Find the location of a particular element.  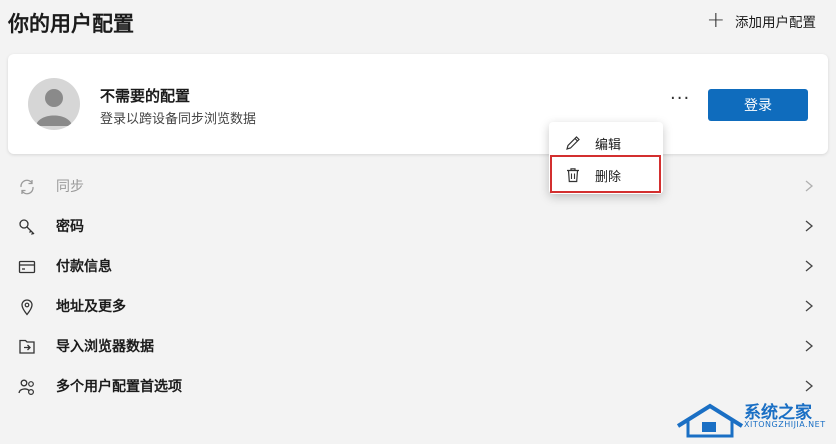

add-profile-button: + 添加用户配置 is located at coordinates (761, 21).